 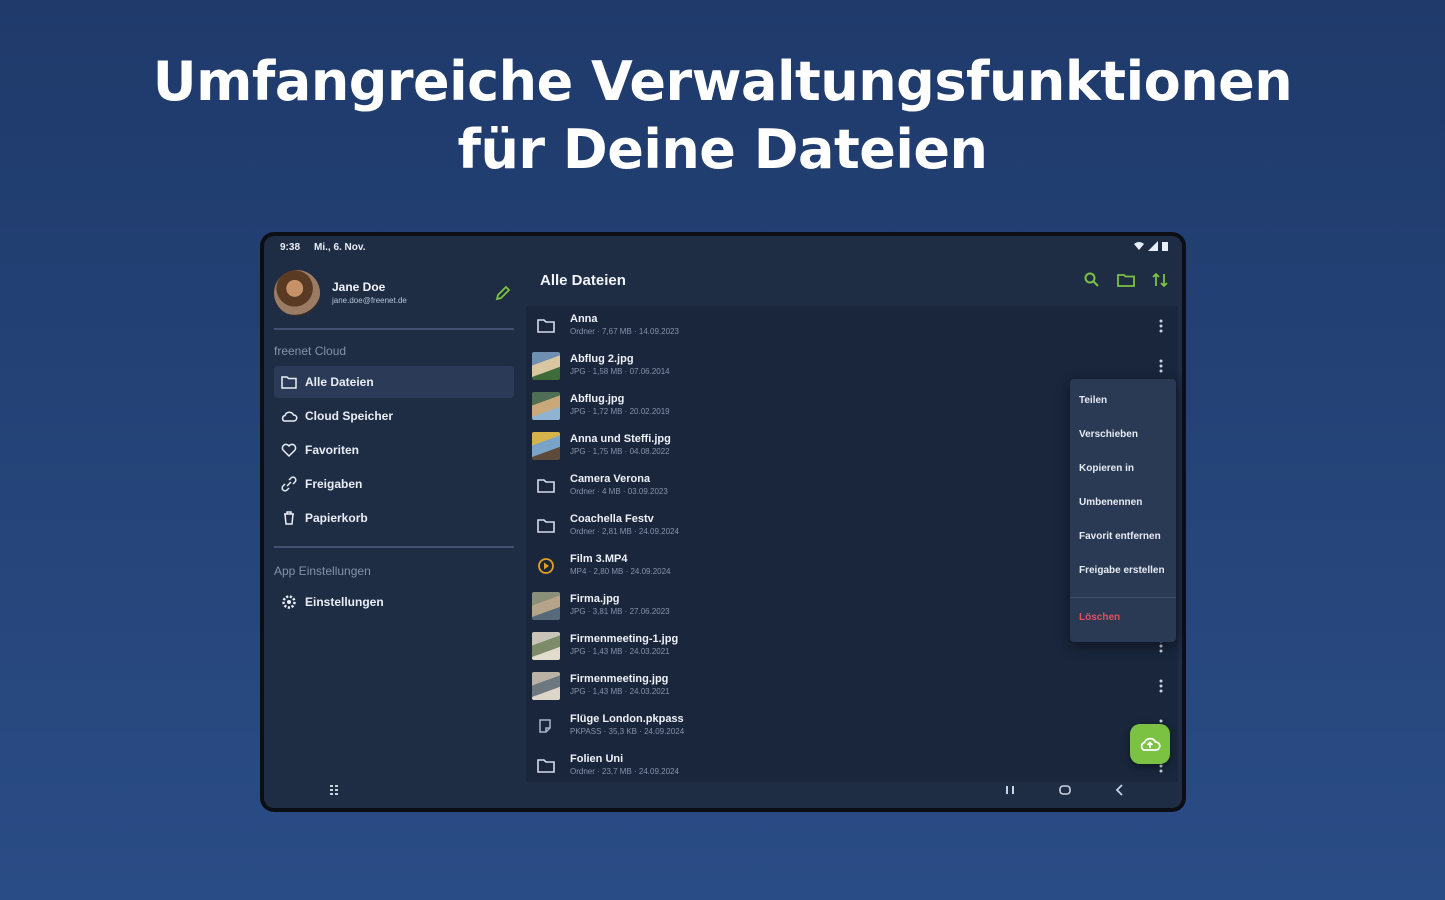 What do you see at coordinates (597, 399) in the screenshot?
I see `file-name: Abflug.jpg` at bounding box center [597, 399].